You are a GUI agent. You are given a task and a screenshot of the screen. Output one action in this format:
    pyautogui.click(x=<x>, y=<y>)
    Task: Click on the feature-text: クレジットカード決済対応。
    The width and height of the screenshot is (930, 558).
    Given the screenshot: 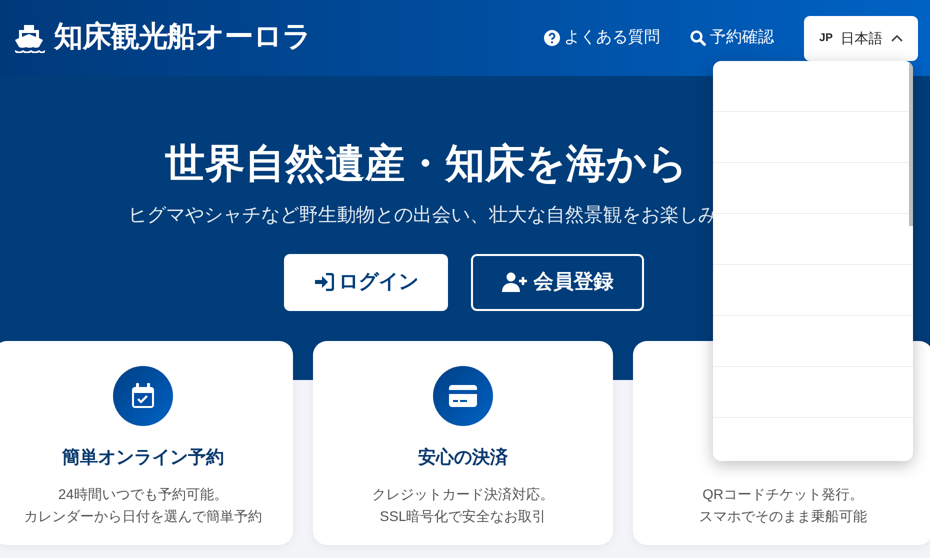 What is the action you would take?
    pyautogui.click(x=463, y=494)
    